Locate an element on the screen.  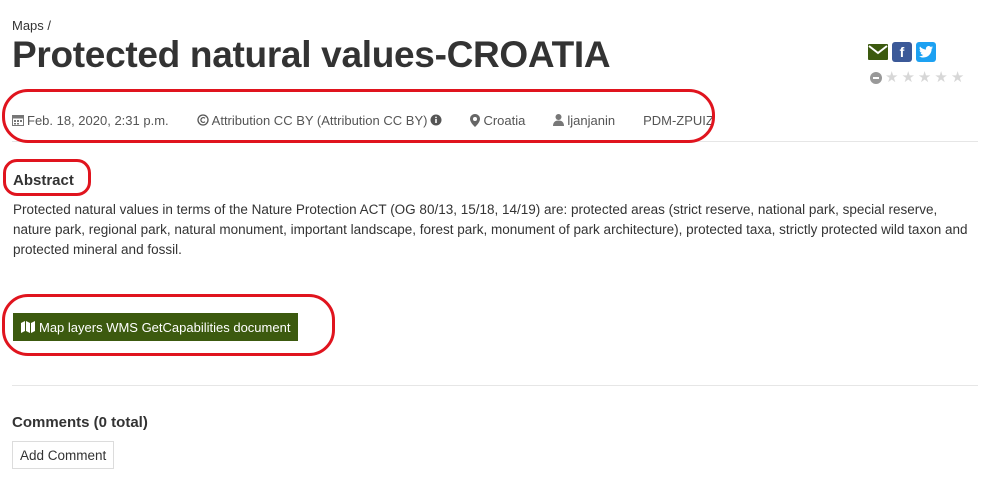
meta-region-text: Croatia is located at coordinates (504, 120).